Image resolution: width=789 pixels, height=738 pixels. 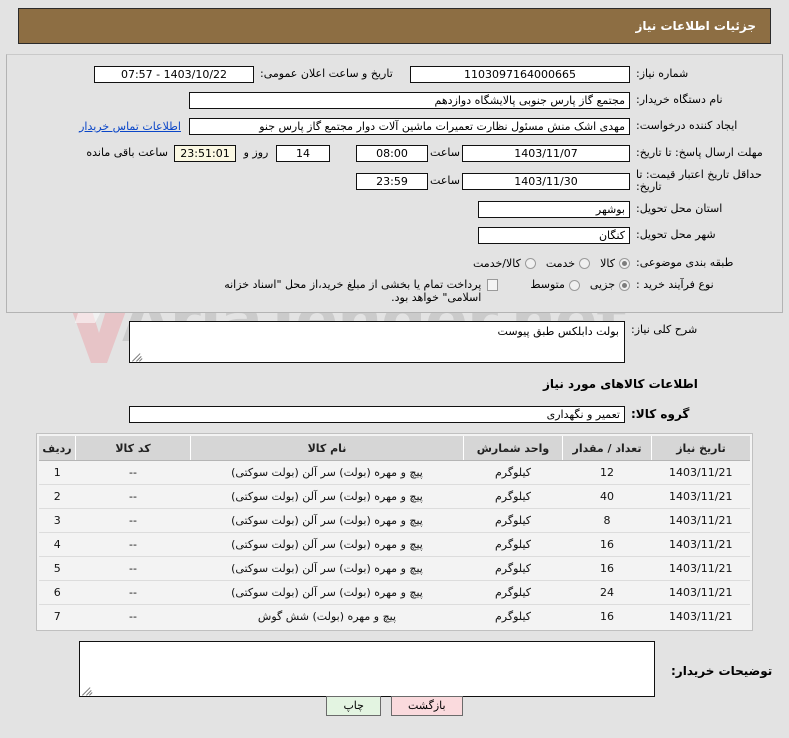 What do you see at coordinates (699, 152) in the screenshot?
I see `response-deadline-label: مهلت ارسال پاسخ: تا تاریخ:` at bounding box center [699, 152].